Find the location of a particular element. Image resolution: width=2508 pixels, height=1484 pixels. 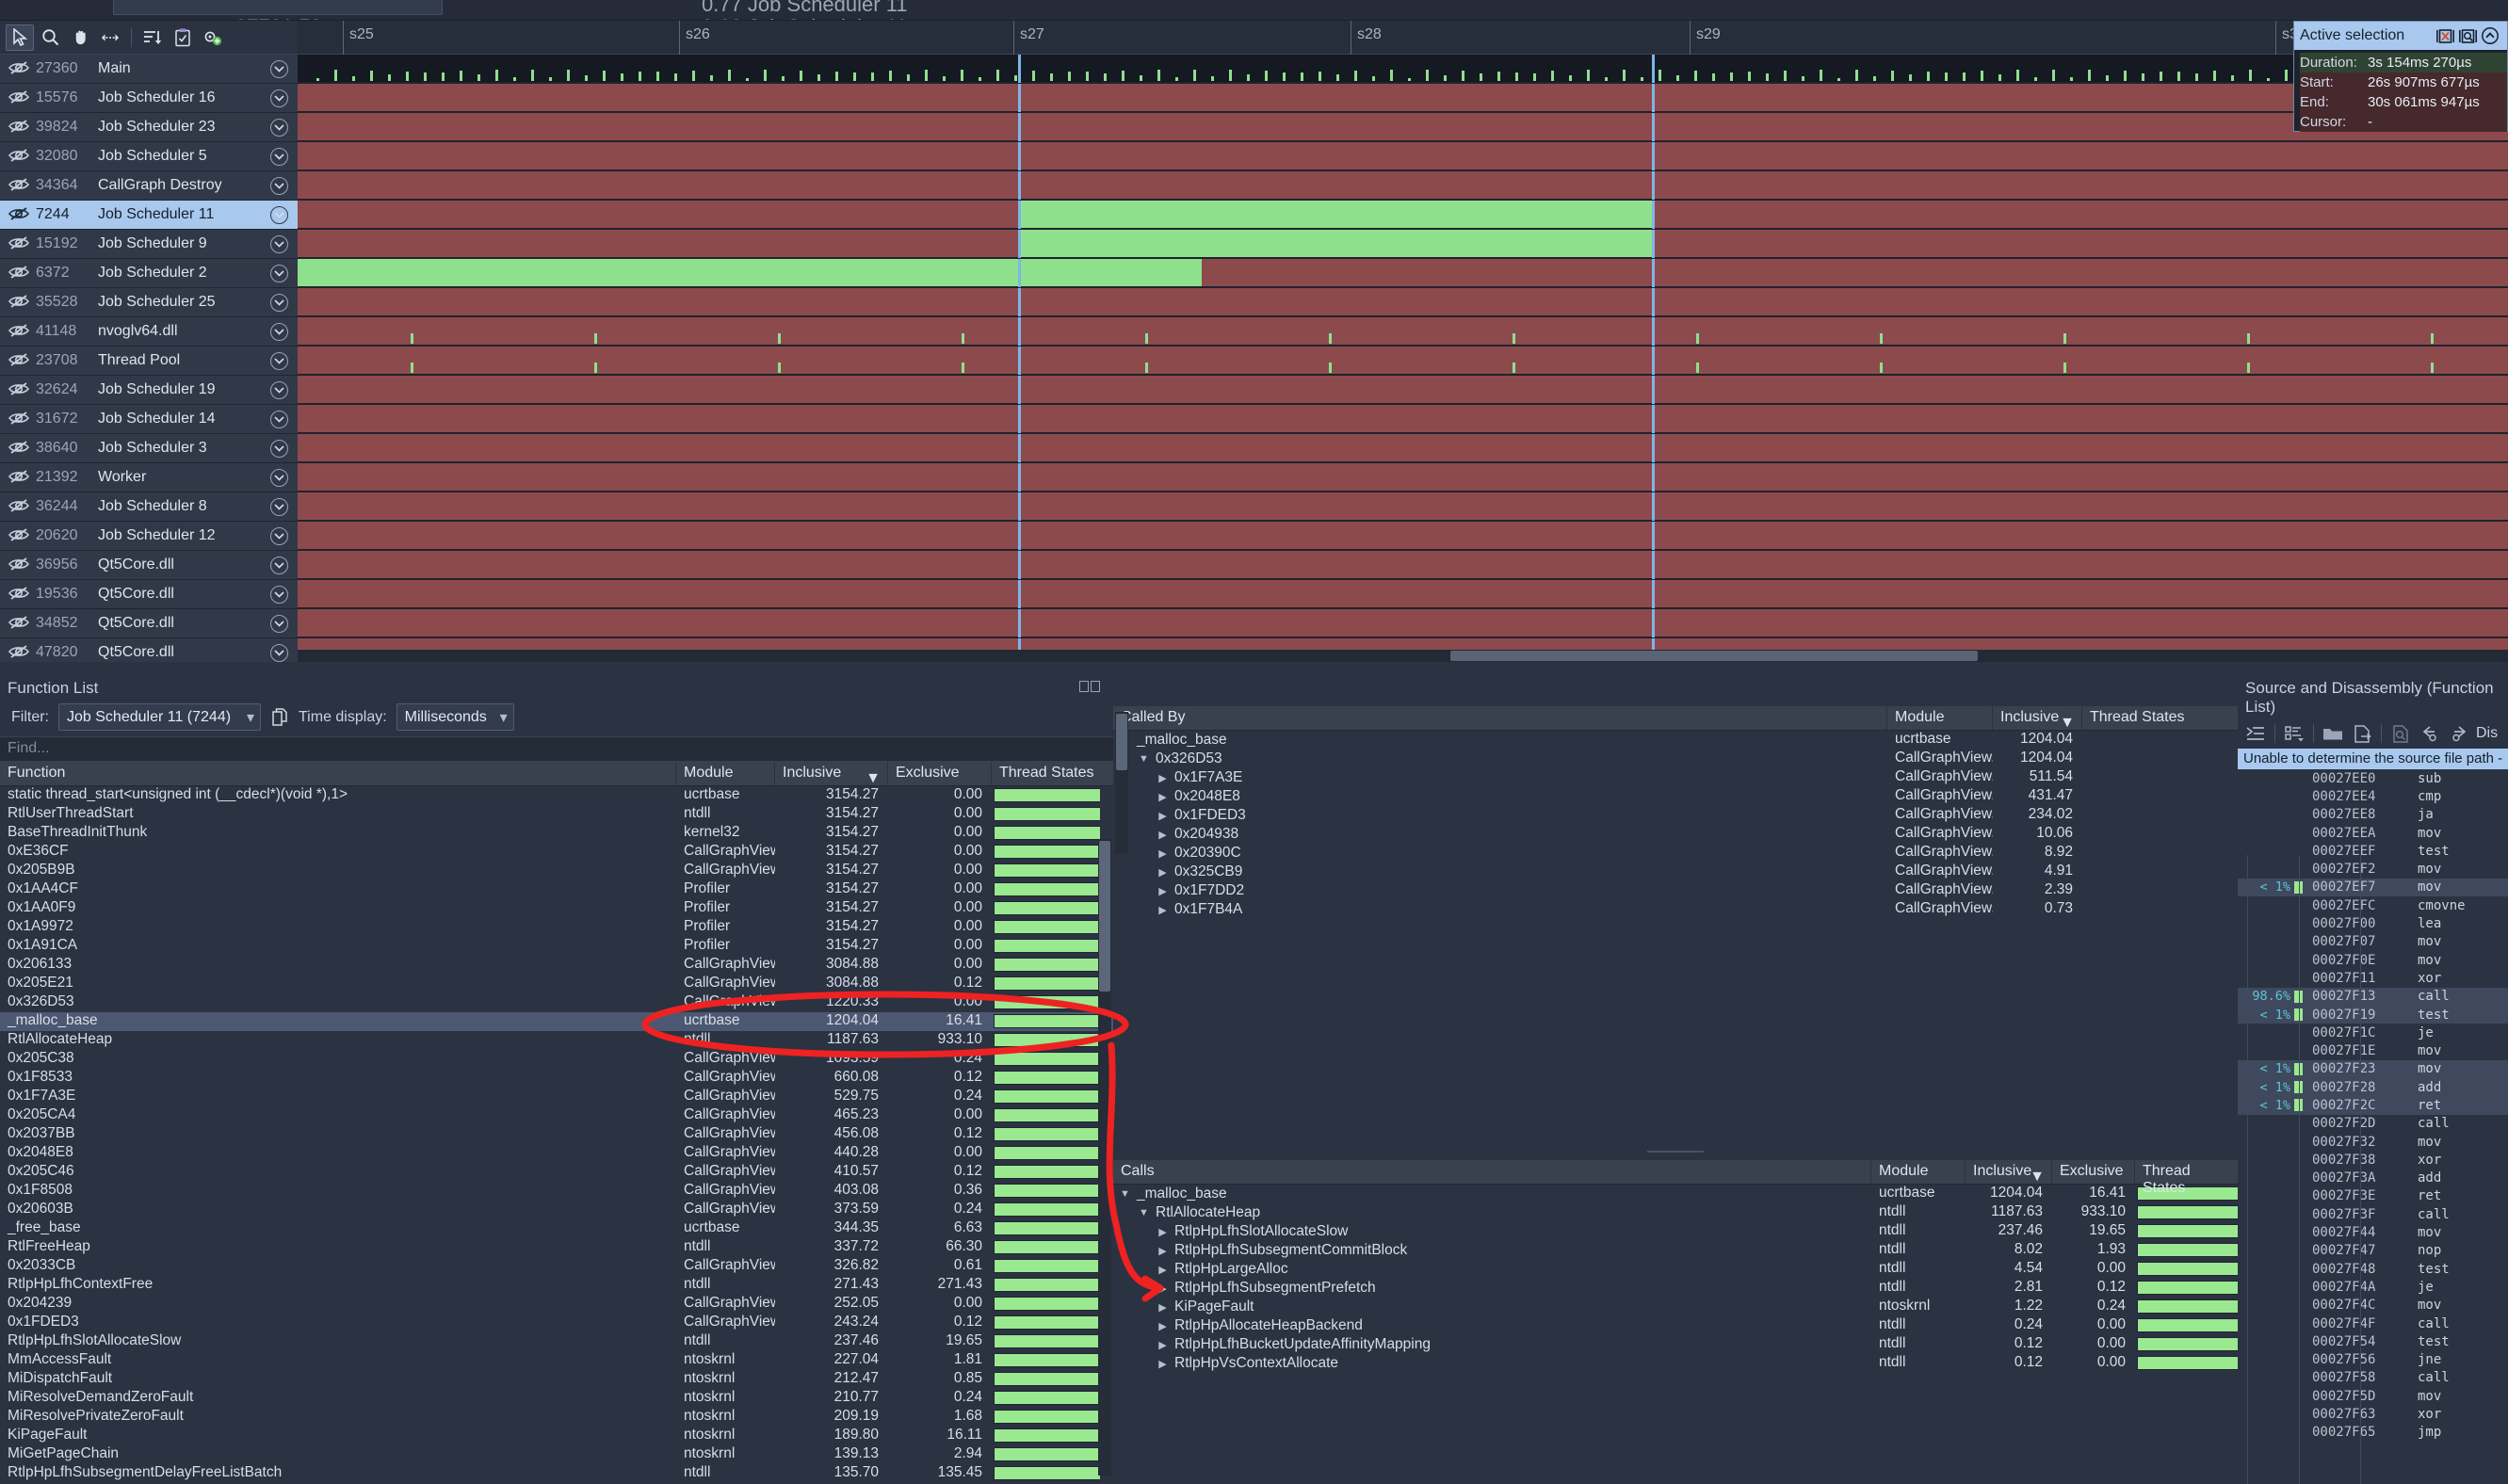

tree-row: ▶ KiPageFault ntoskrnl 1.22 0.24 is located at coordinates (1675, 1307).